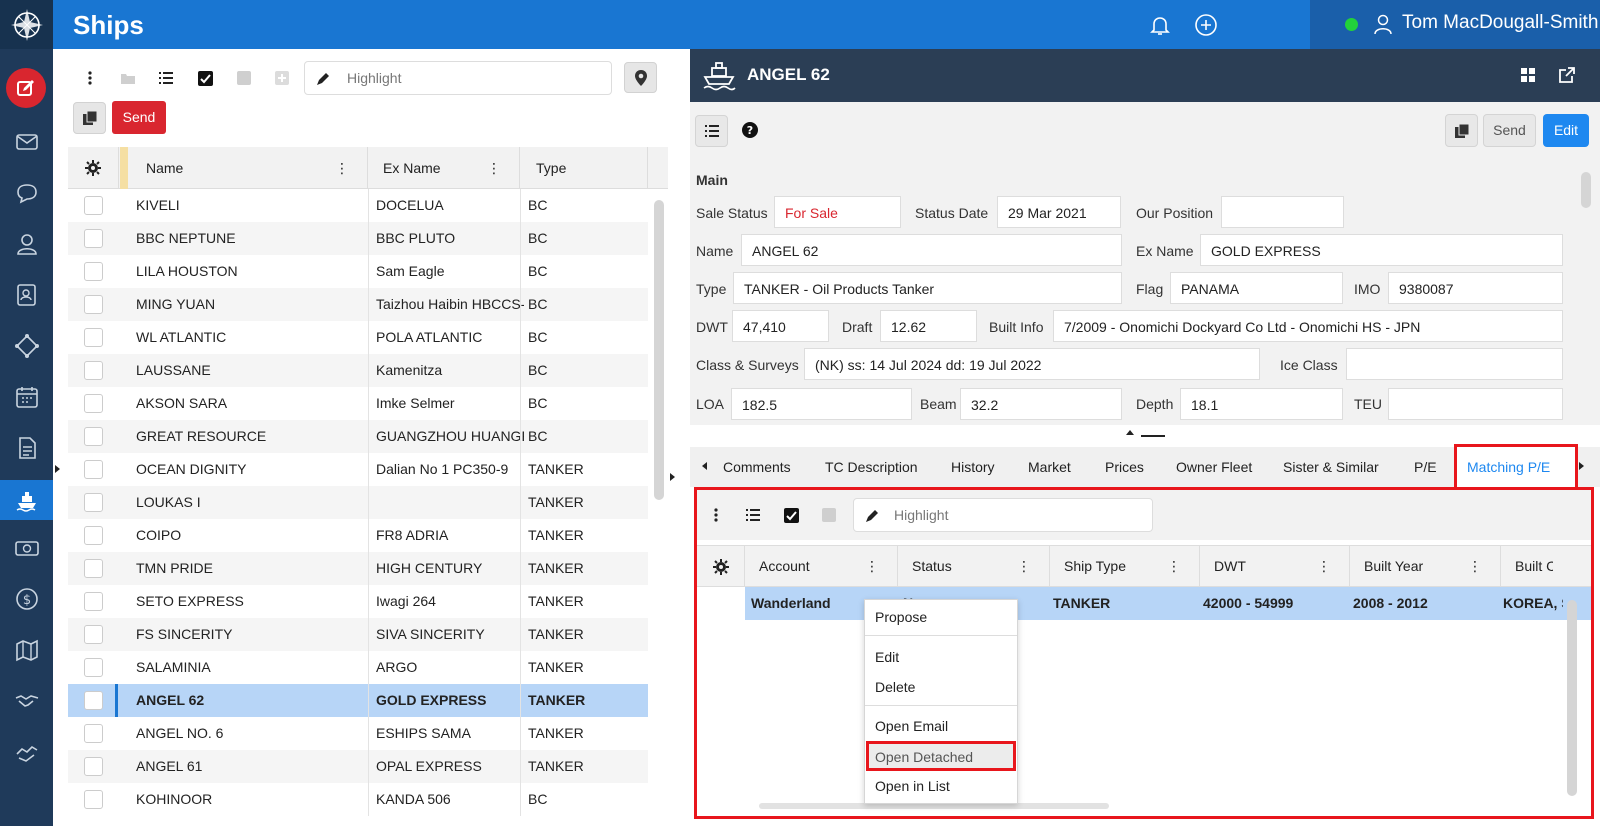 This screenshot has height=826, width=1600. I want to click on ex-name-field: GOLD EXPRESS, so click(1381, 250).